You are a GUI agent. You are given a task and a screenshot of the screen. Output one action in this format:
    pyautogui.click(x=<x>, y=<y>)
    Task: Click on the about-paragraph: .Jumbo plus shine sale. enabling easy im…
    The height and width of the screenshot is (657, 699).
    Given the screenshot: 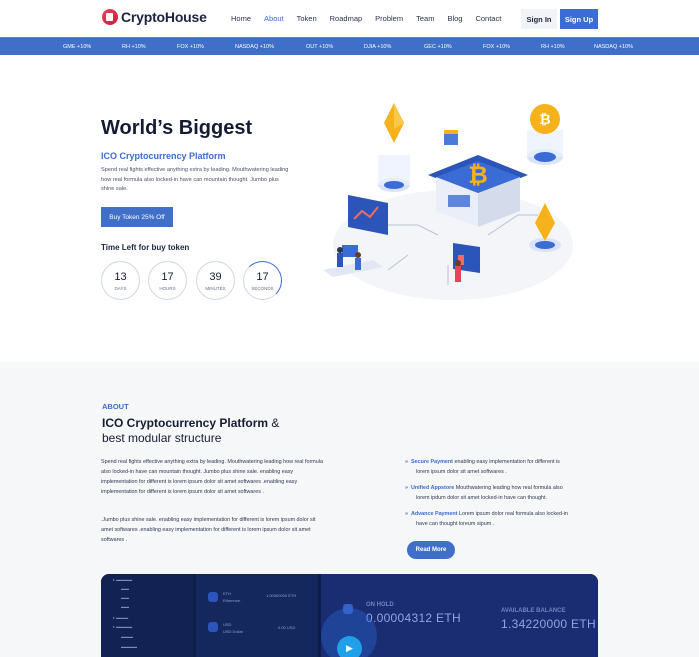 What is the action you would take?
    pyautogui.click(x=208, y=530)
    